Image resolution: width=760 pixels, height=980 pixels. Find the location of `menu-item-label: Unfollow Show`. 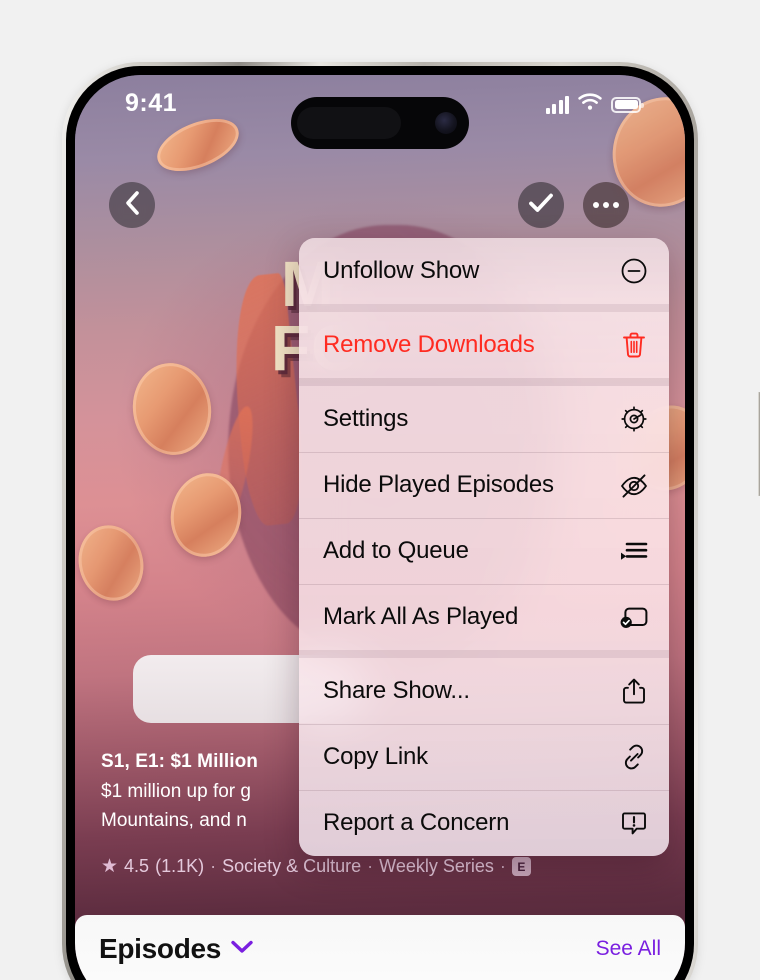

menu-item-label: Unfollow Show is located at coordinates (401, 270).